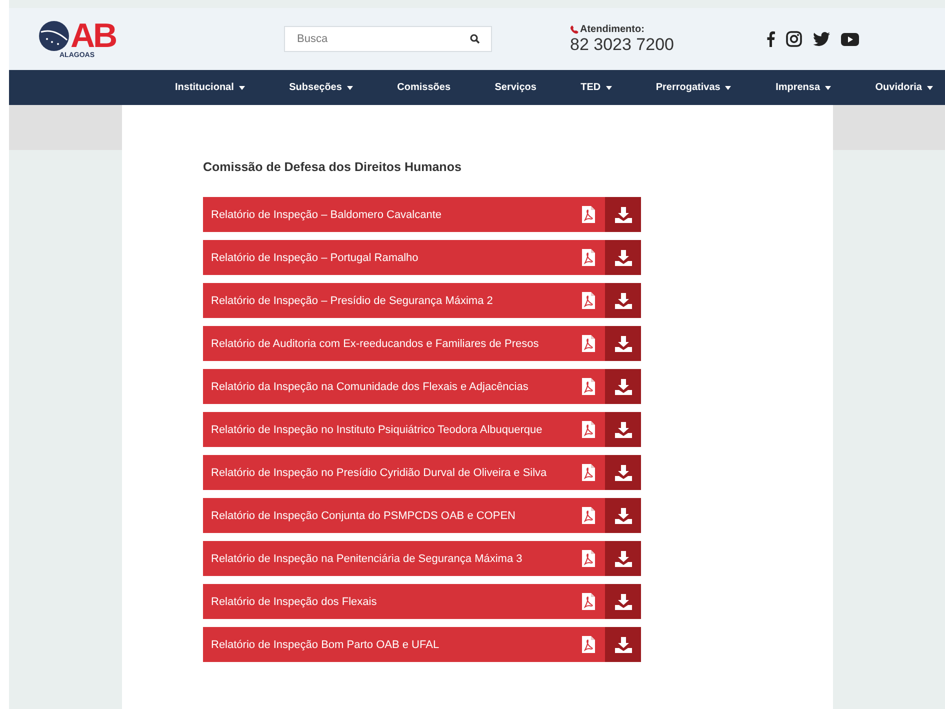 This screenshot has width=945, height=709. I want to click on facebook-icon, so click(770, 39).